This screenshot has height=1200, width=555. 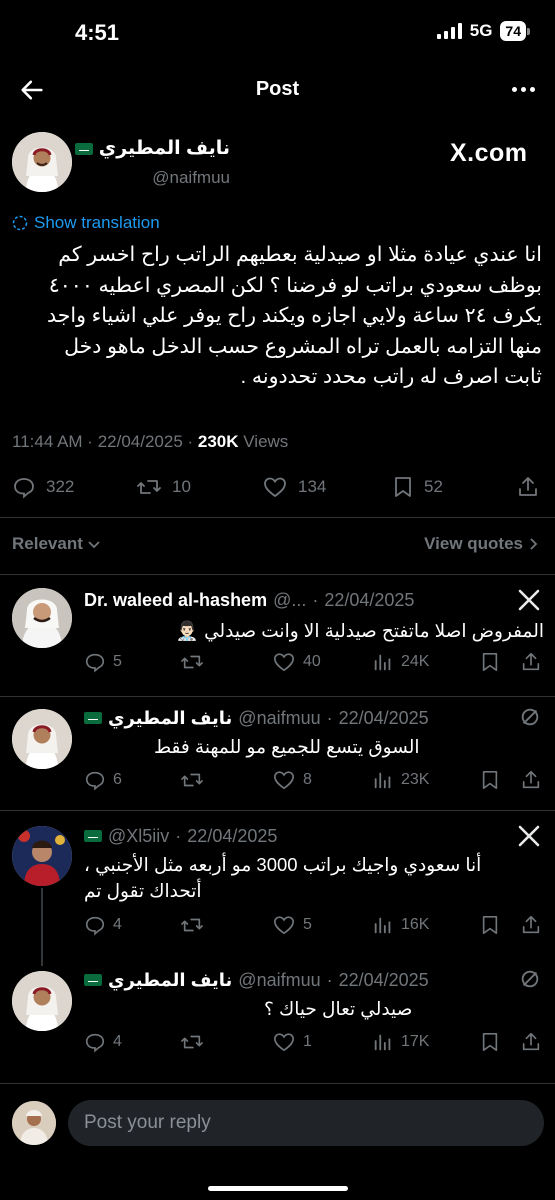 What do you see at coordinates (481, 30) in the screenshot?
I see `network-type: 5G` at bounding box center [481, 30].